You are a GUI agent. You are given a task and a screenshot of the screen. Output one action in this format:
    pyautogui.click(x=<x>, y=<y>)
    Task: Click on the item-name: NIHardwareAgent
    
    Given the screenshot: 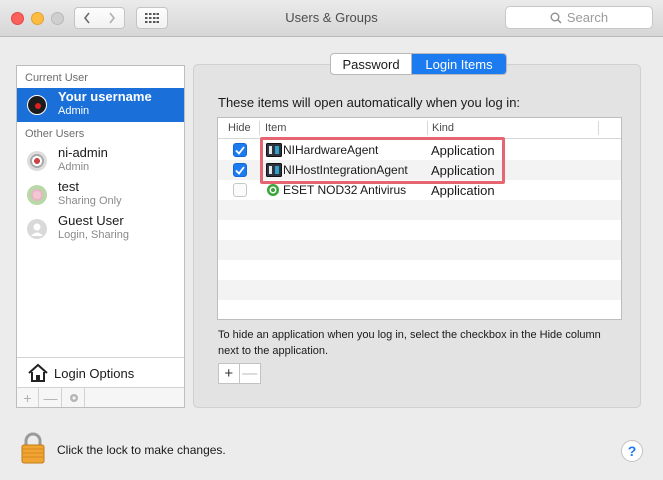 What is the action you would take?
    pyautogui.click(x=331, y=150)
    